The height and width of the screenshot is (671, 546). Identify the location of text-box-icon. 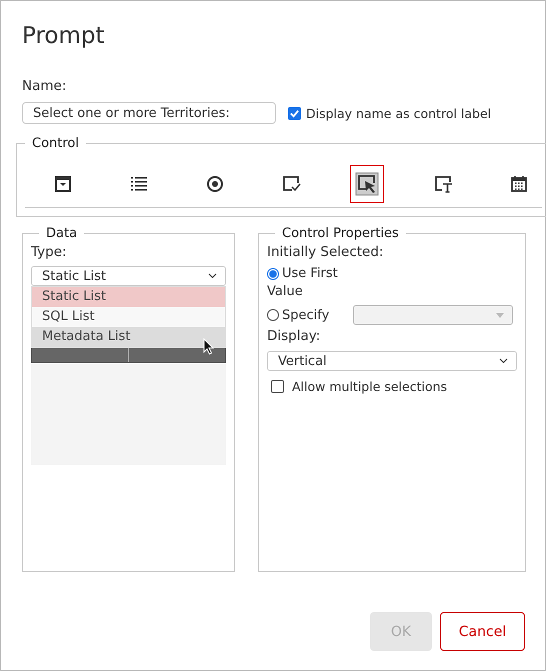
(443, 184).